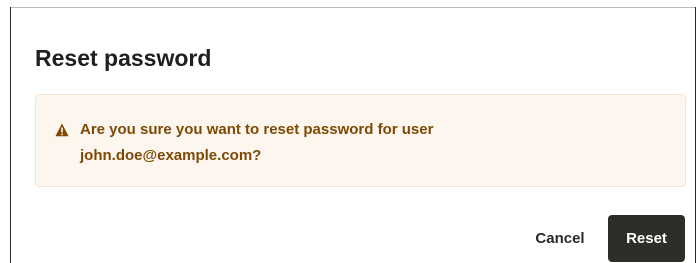 This screenshot has height=263, width=698. What do you see at coordinates (560, 238) in the screenshot?
I see `cancel-button: Cancel` at bounding box center [560, 238].